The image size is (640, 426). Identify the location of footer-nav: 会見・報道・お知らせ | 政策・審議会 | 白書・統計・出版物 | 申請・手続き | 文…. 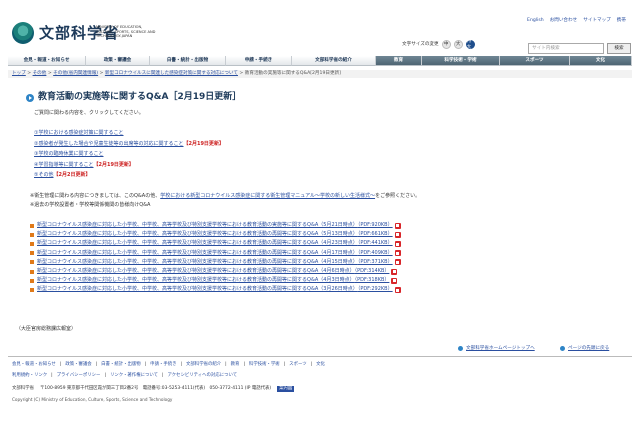
(168, 365).